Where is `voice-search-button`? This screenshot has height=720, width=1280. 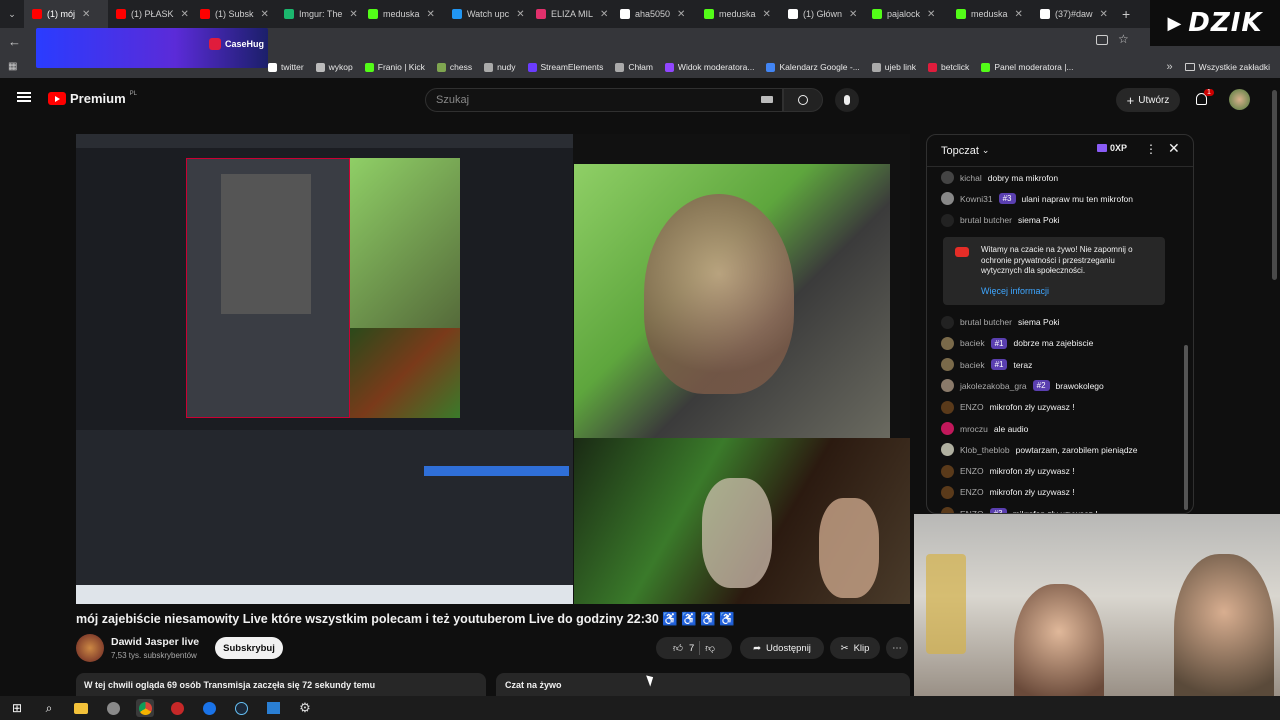
voice-search-button is located at coordinates (847, 100).